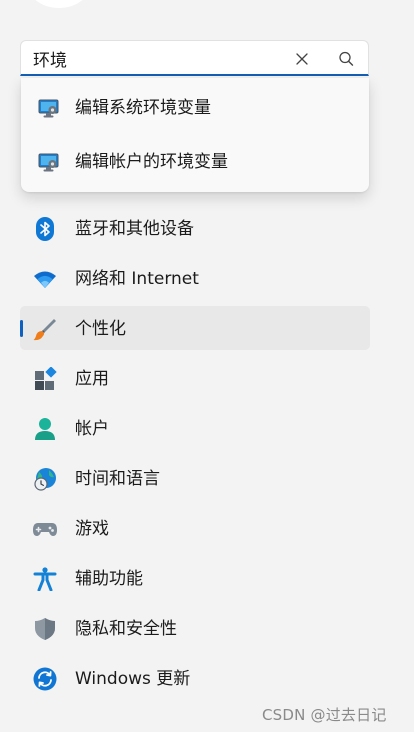 The height and width of the screenshot is (732, 414). Describe the element at coordinates (45, 629) in the screenshot. I see `shield-icon` at that location.